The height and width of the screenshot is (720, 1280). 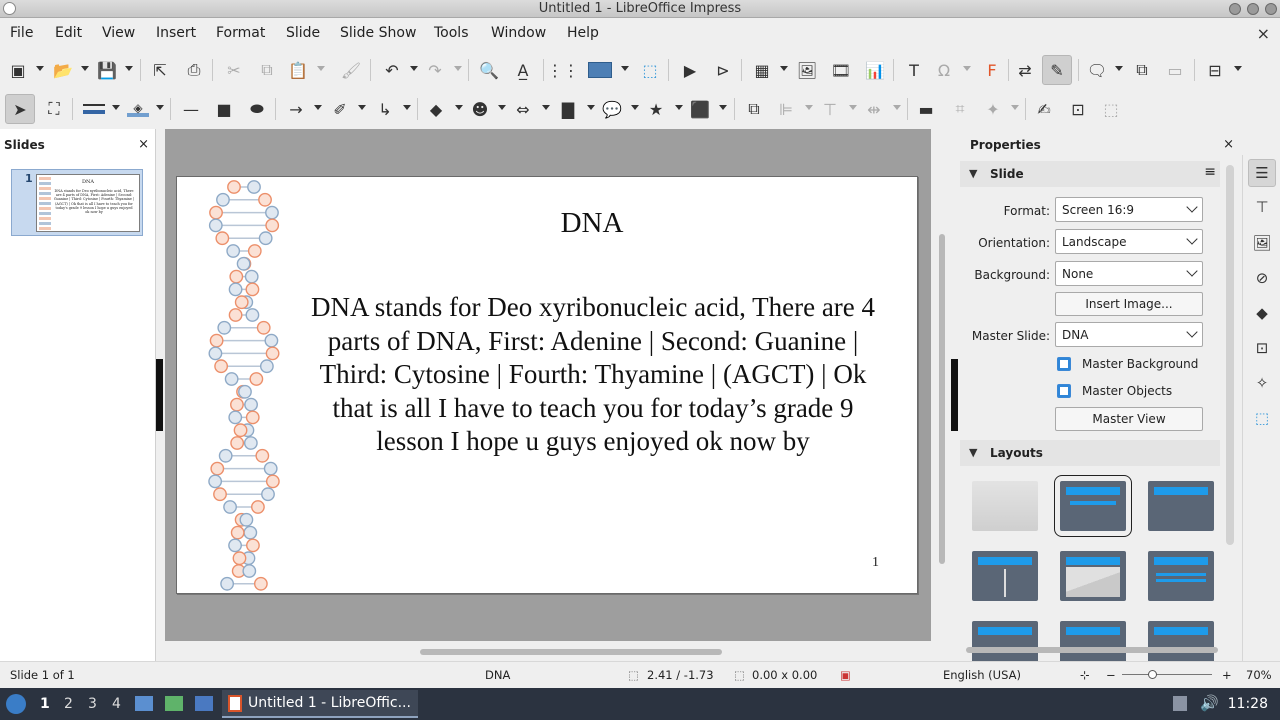 What do you see at coordinates (1262, 418) in the screenshot?
I see `styles-deck-icon: ⬚` at bounding box center [1262, 418].